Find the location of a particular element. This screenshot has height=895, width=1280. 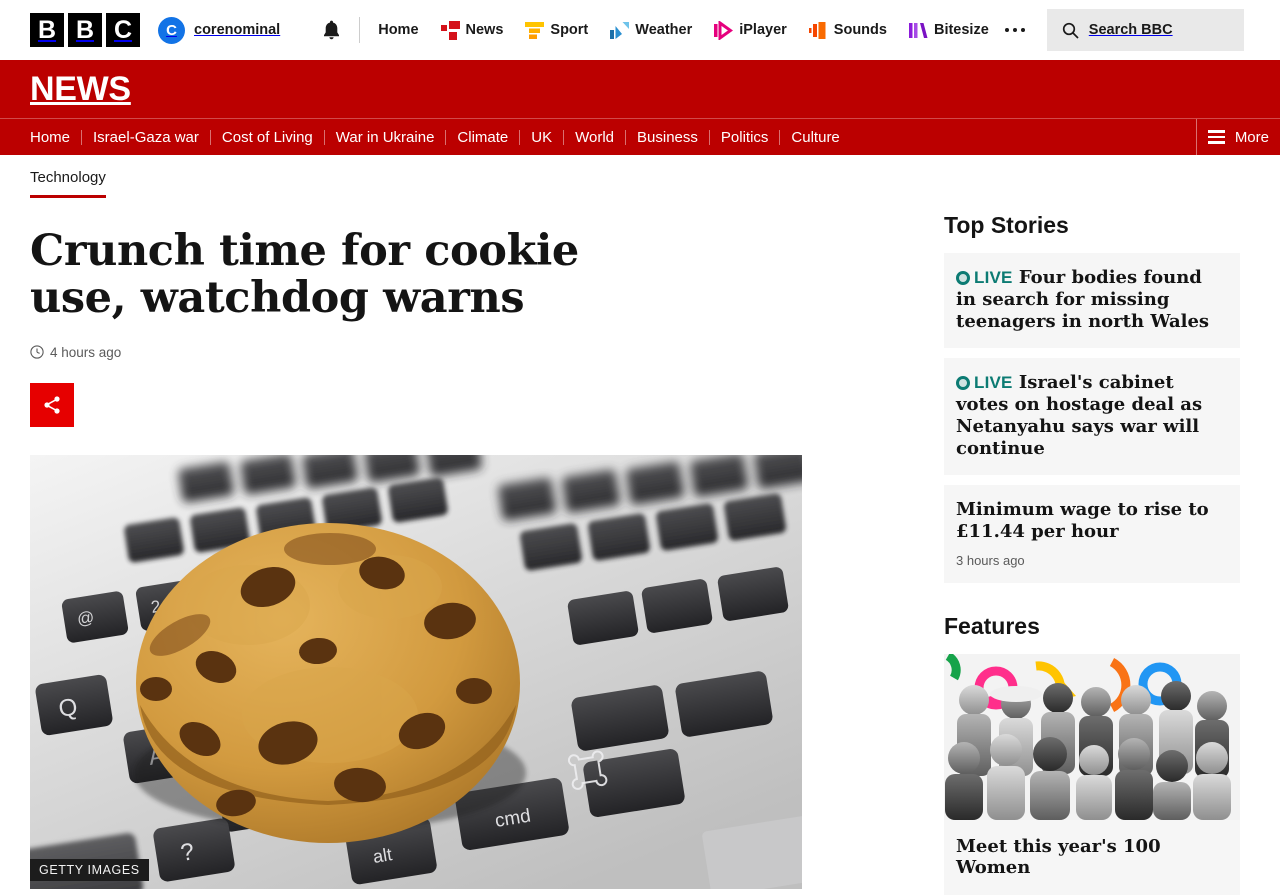

global-nav-label-home: Home is located at coordinates (398, 30).